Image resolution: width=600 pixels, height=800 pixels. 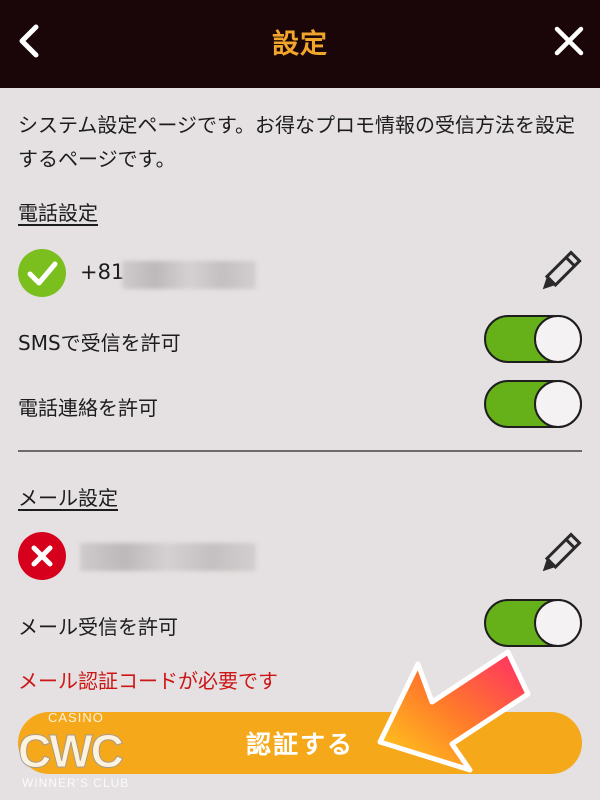 What do you see at coordinates (99, 343) in the screenshot?
I see `sms-permission-label: SMSで受信を許可` at bounding box center [99, 343].